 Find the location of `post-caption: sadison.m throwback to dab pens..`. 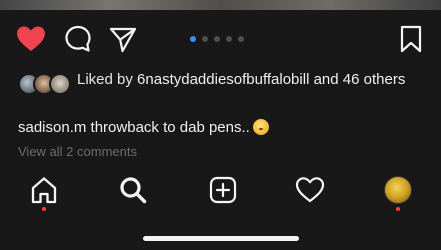

post-caption: sadison.m throwback to dab pens.. is located at coordinates (143, 127).